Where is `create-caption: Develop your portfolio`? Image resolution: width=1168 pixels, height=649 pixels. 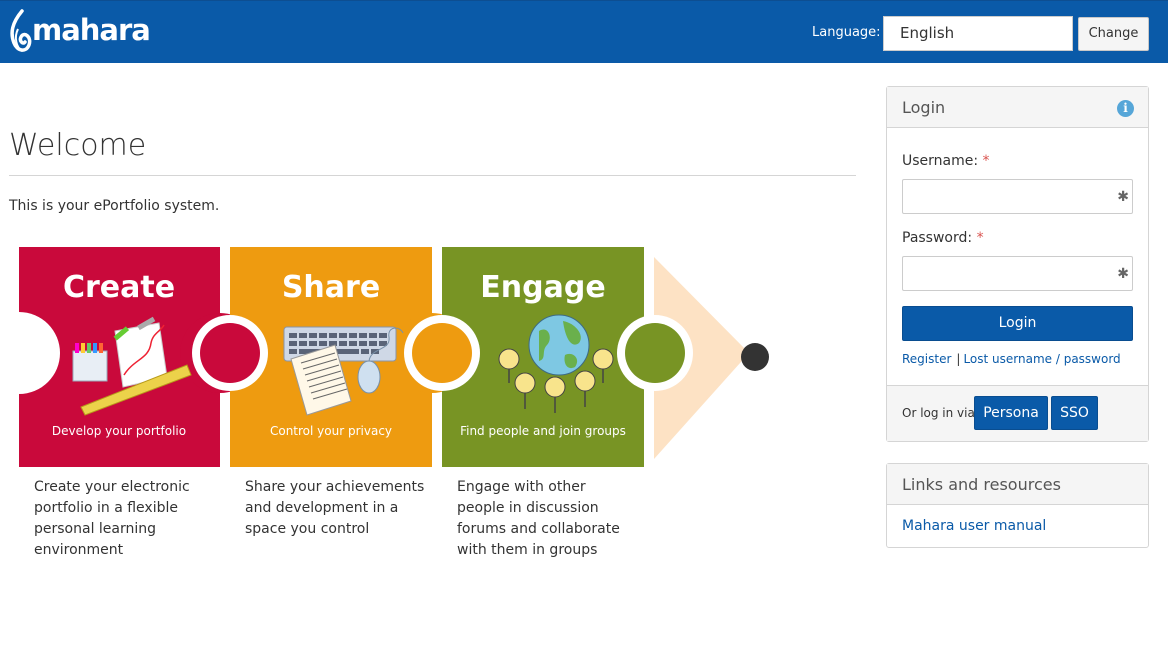
create-caption: Develop your portfolio is located at coordinates (119, 431).